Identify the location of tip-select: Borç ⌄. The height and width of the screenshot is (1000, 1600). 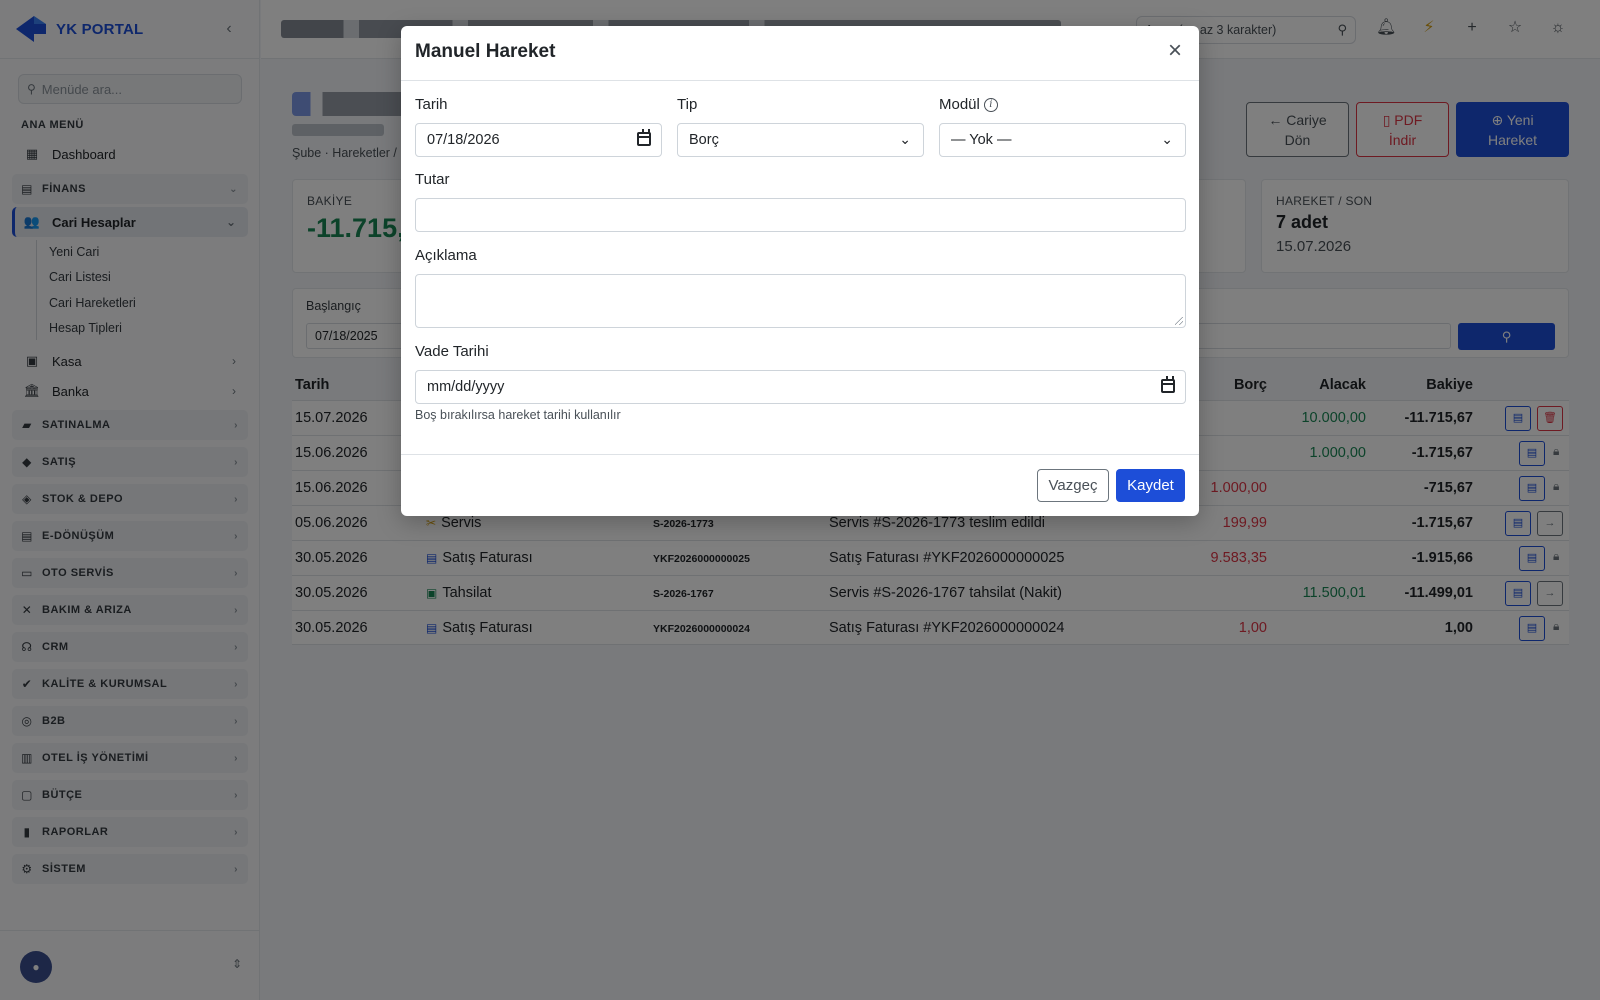
(800, 140).